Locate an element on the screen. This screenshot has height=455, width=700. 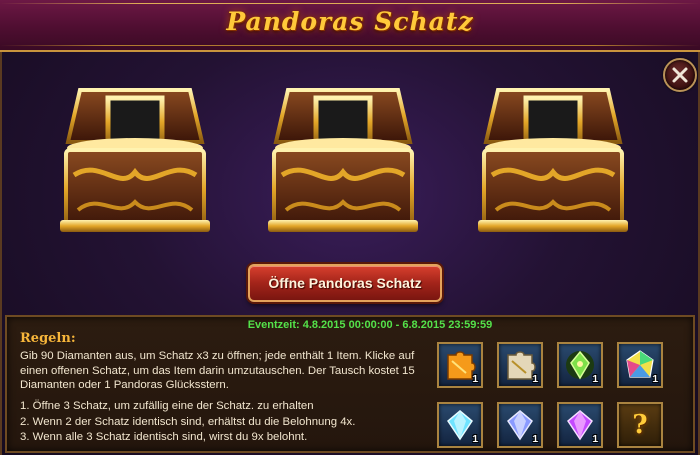
reward-slot-rainbow-gem: 1 is located at coordinates (640, 365).